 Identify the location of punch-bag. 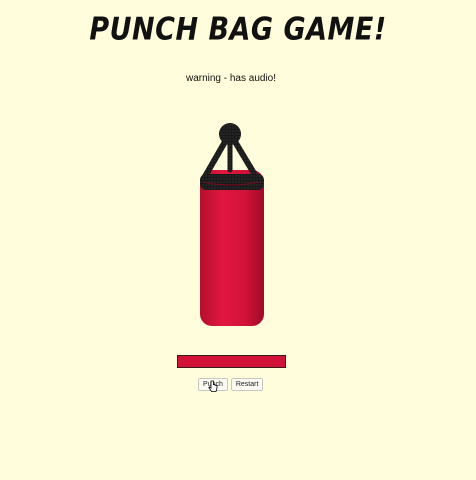
(235, 225).